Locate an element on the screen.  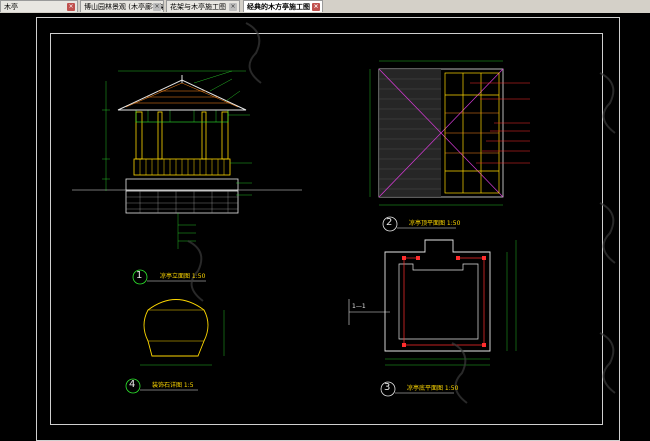
tab-muting: 木亭 × is located at coordinates (39, 6).